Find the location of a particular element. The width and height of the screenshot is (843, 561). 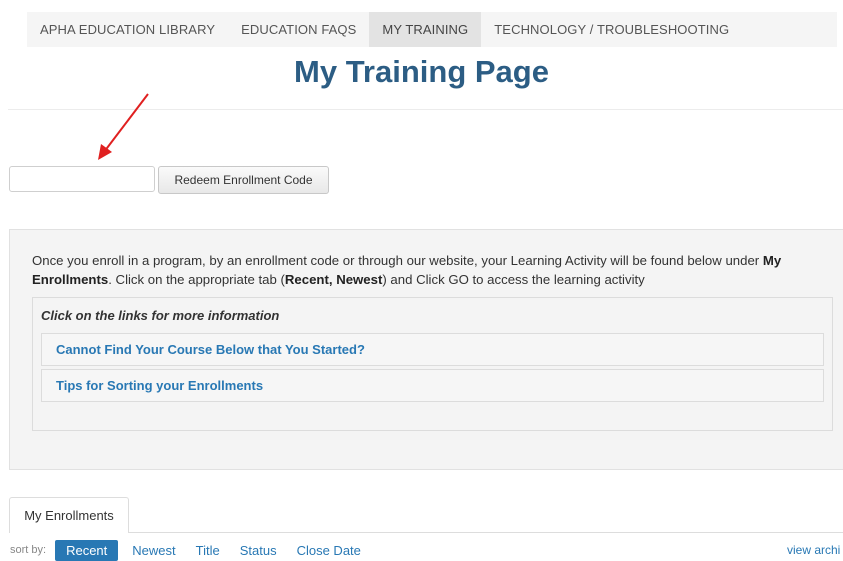

view-archive-link: view archi is located at coordinates (813, 550).